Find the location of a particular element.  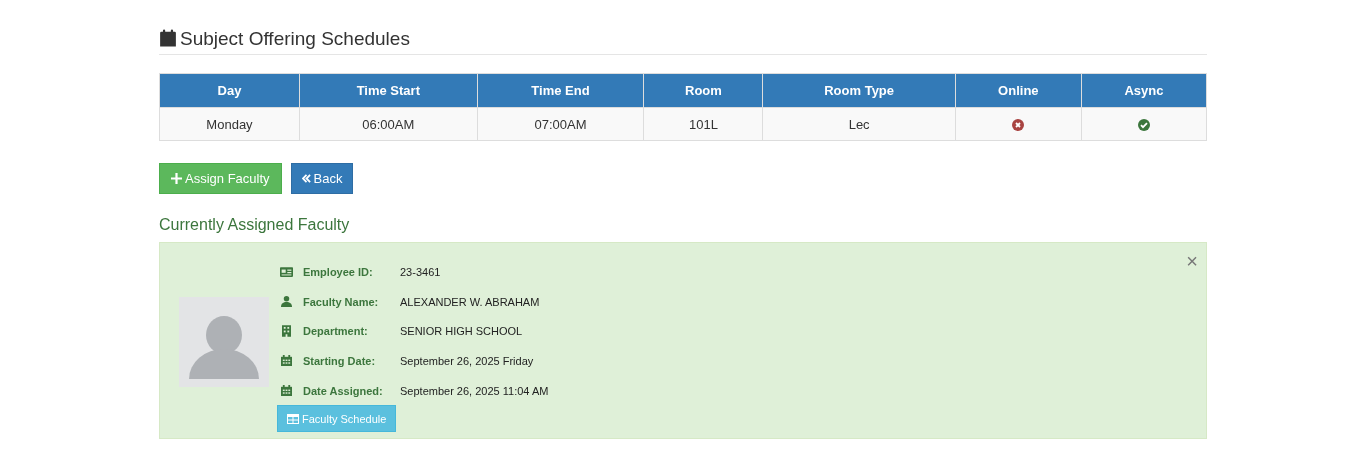

close-button: × is located at coordinates (1192, 261).